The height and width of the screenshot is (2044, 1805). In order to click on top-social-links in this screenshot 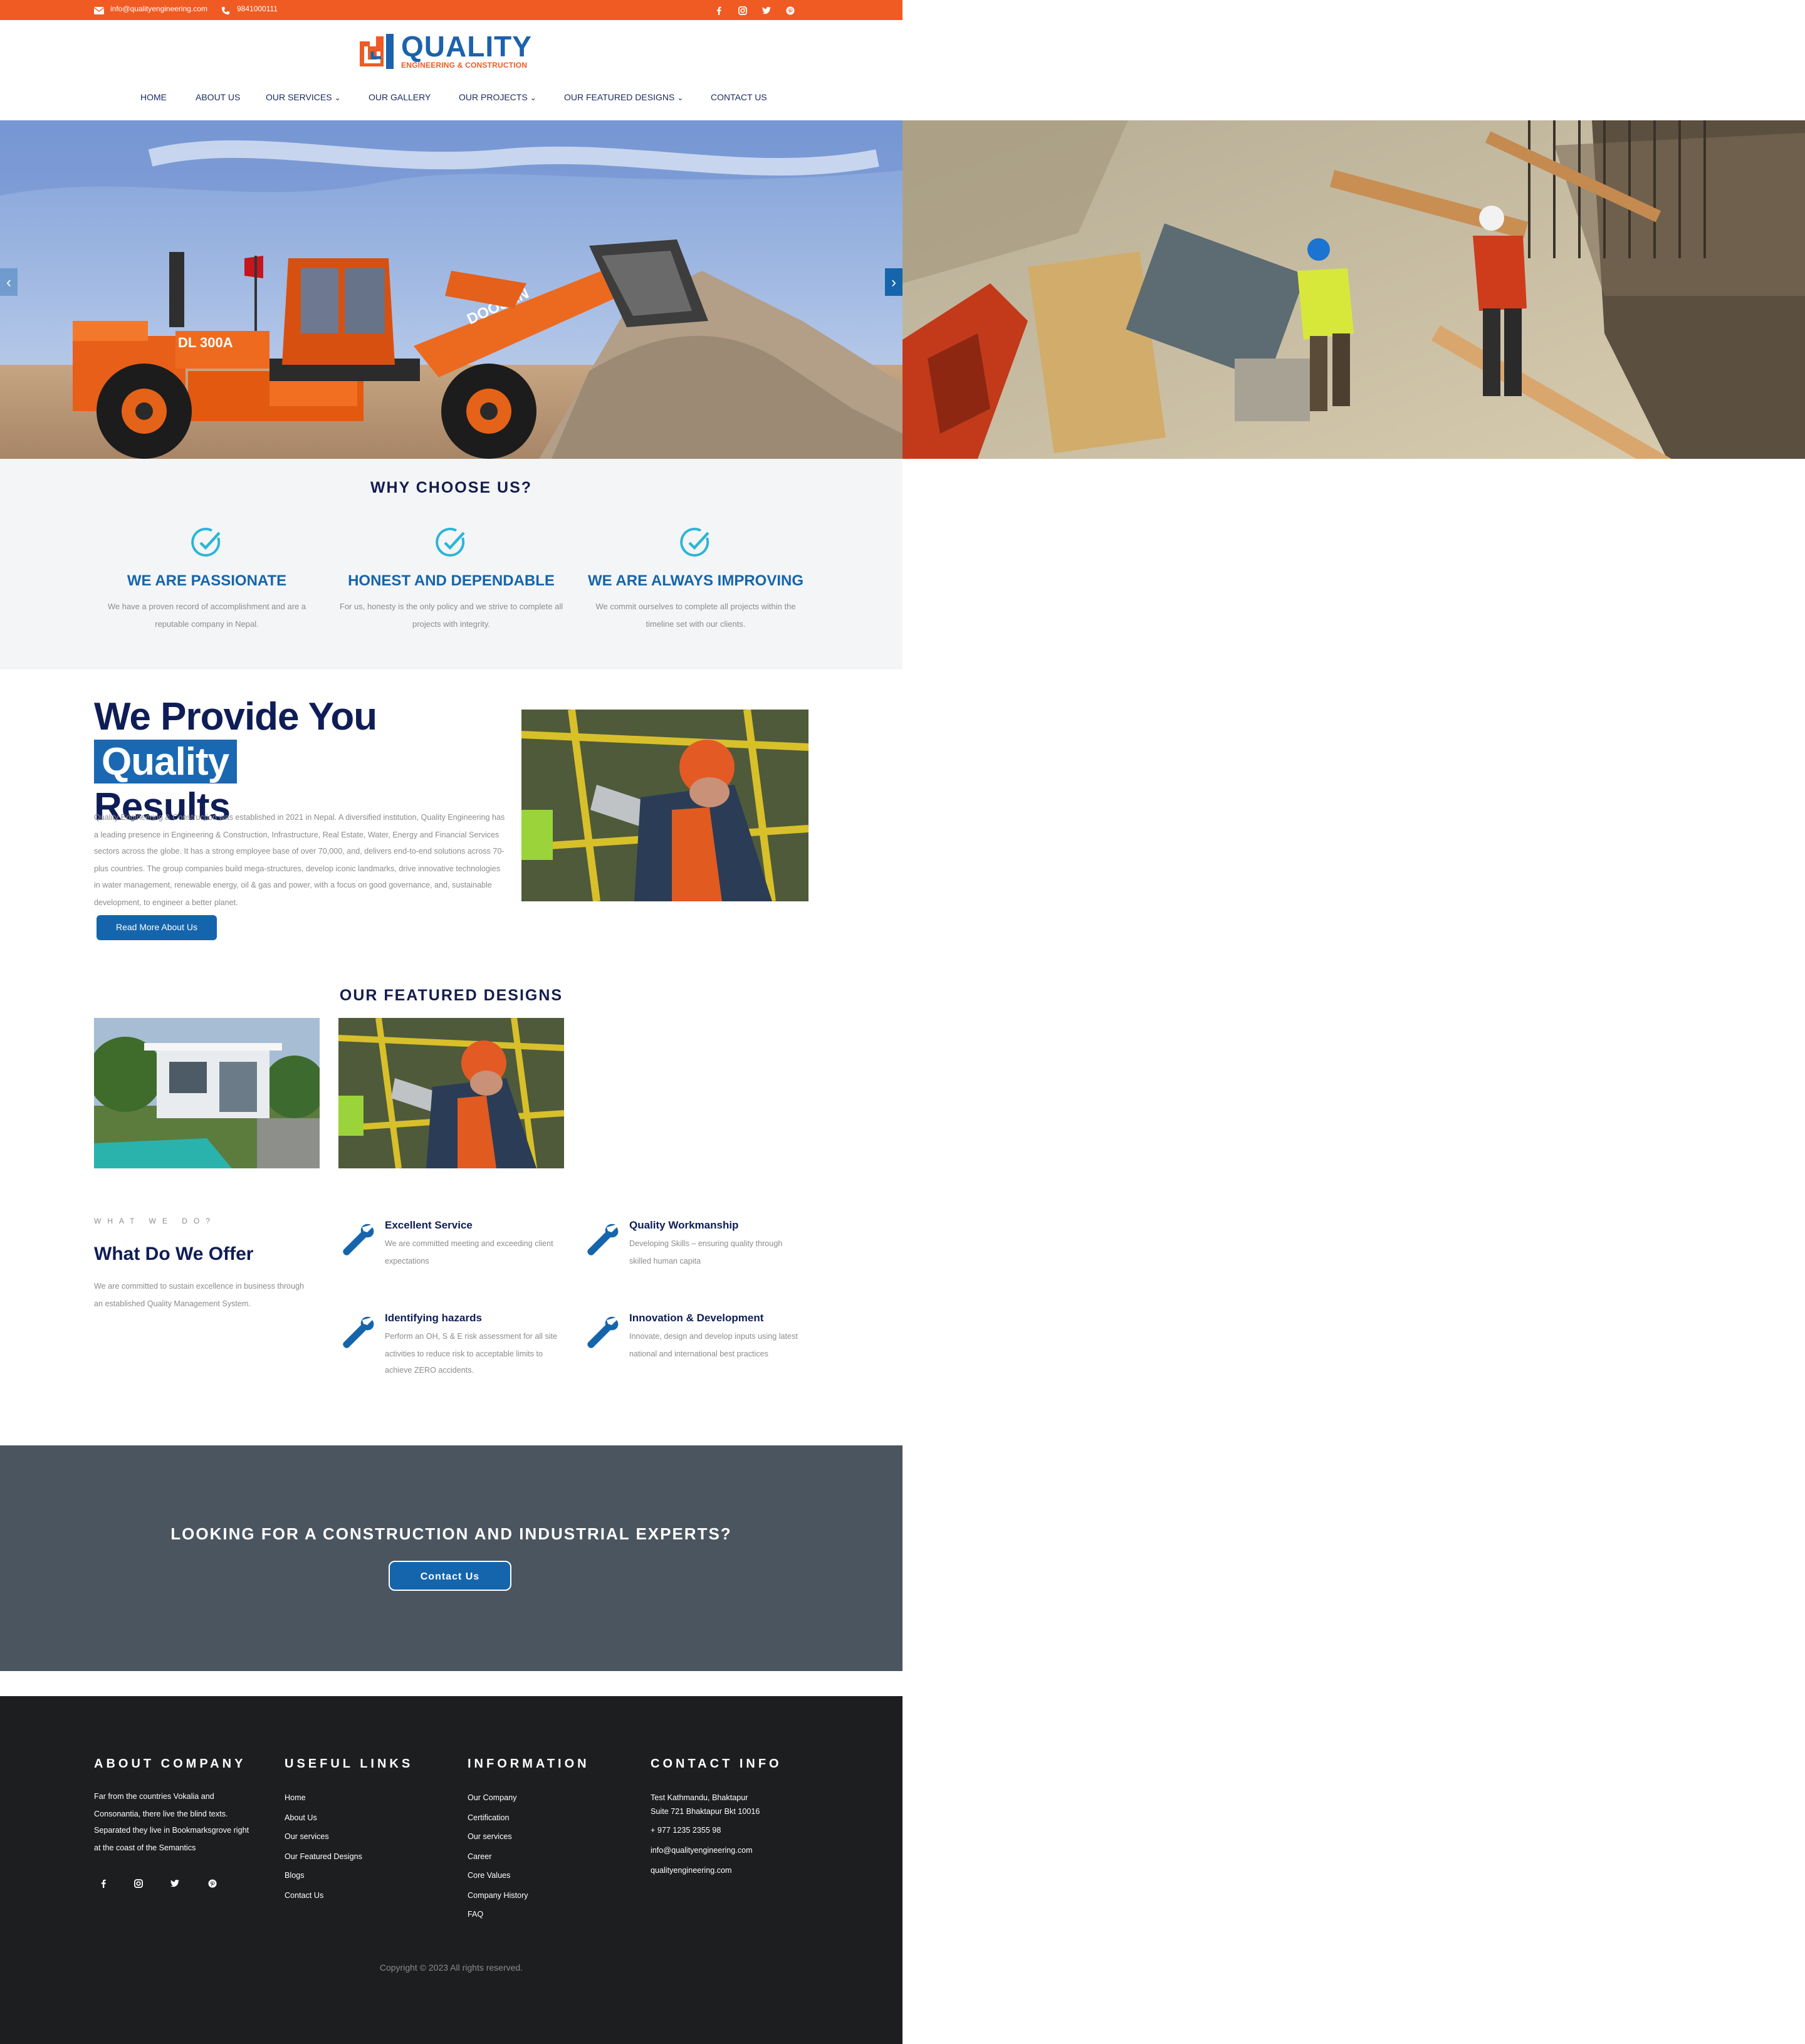, I will do `click(754, 10)`.